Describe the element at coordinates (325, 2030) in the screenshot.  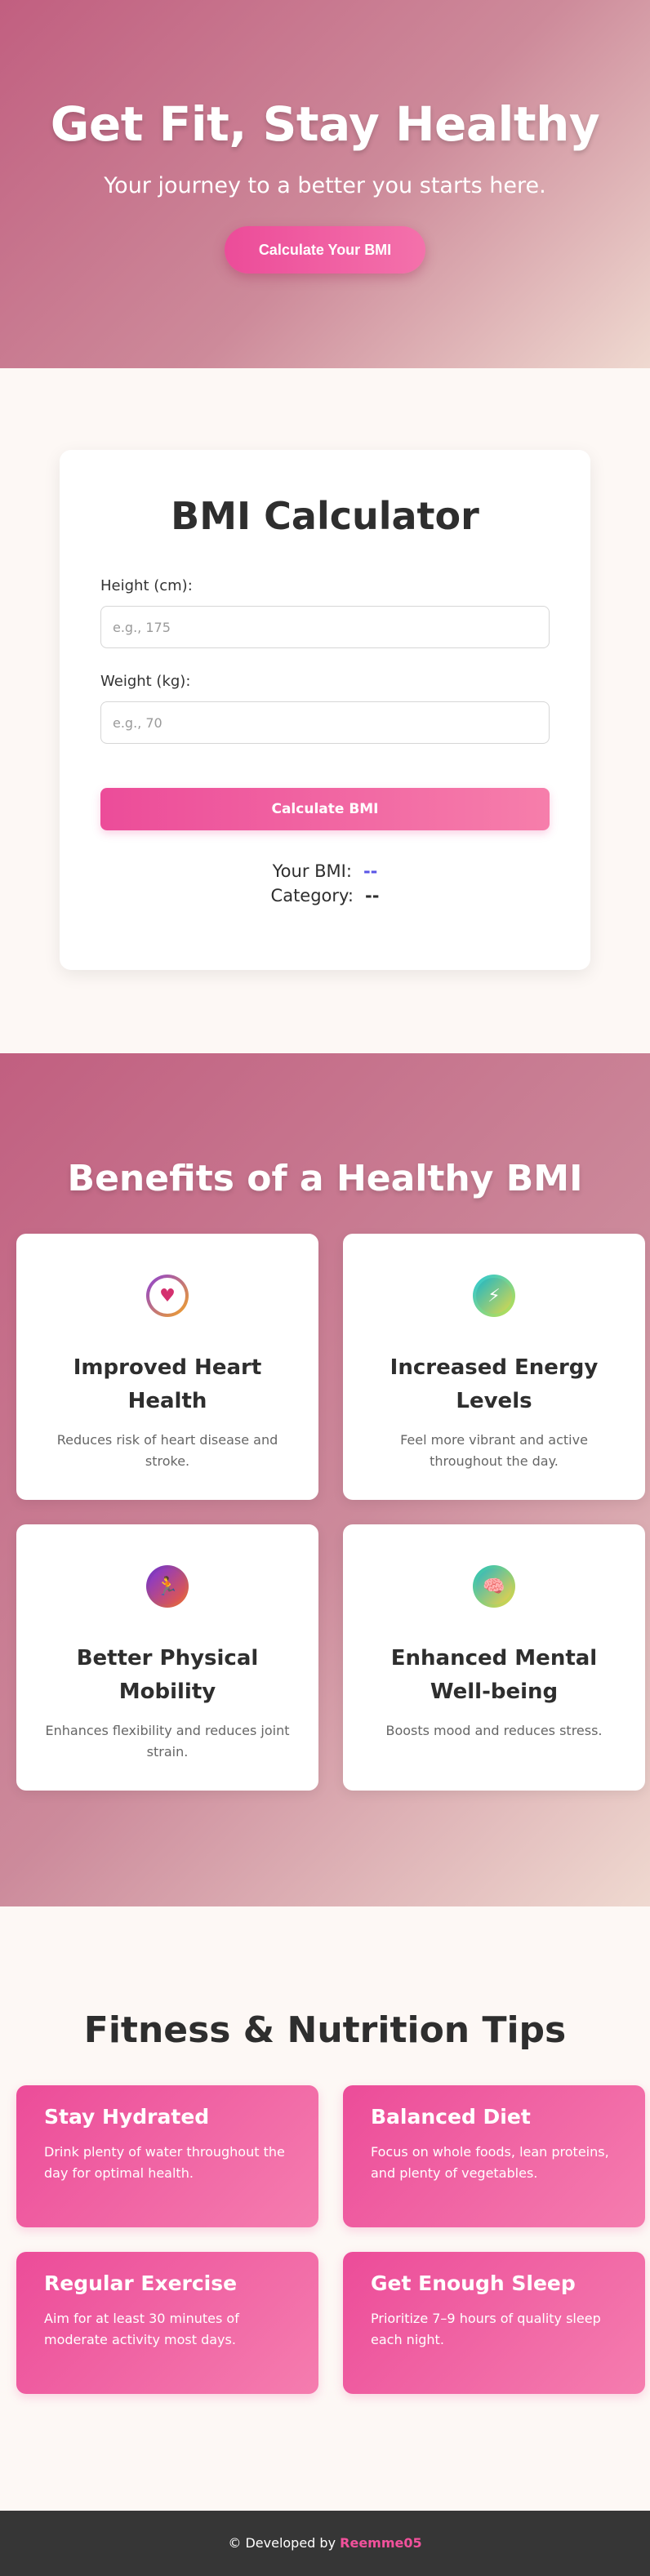
I see `tips-title: Fitness & Nutrition Tips` at that location.